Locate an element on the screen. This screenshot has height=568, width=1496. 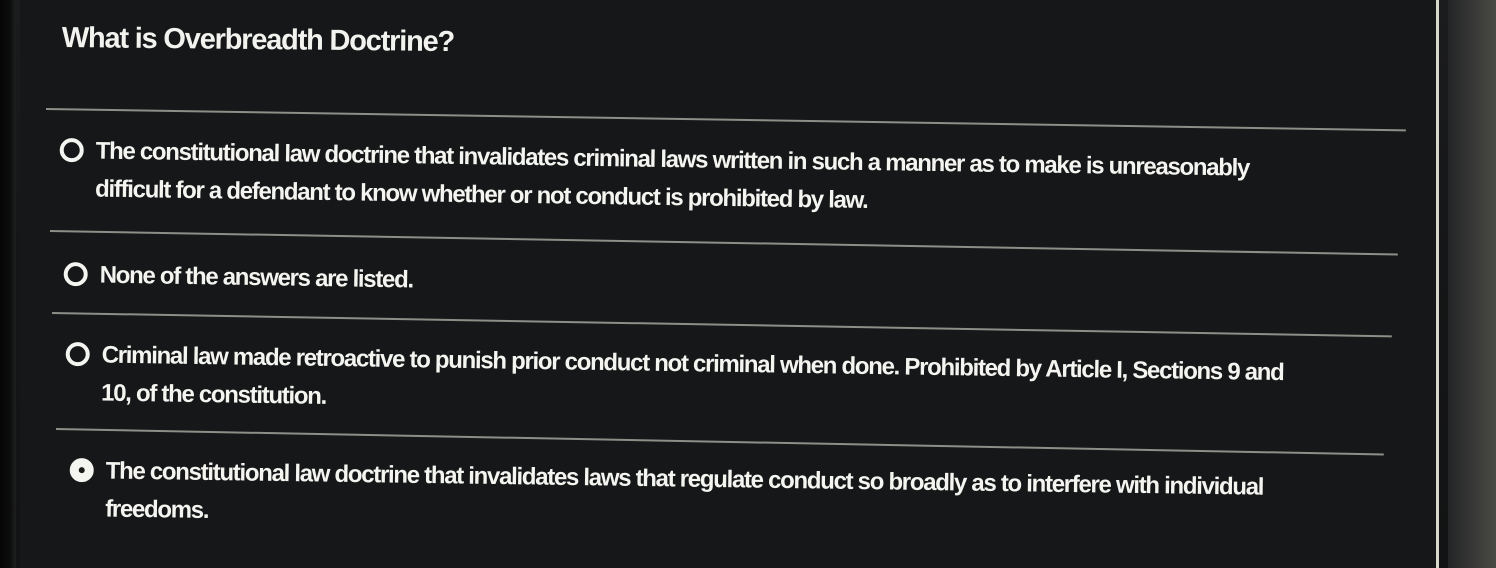
answer-option-2-text: None of the answers are listed. is located at coordinates (256, 277).